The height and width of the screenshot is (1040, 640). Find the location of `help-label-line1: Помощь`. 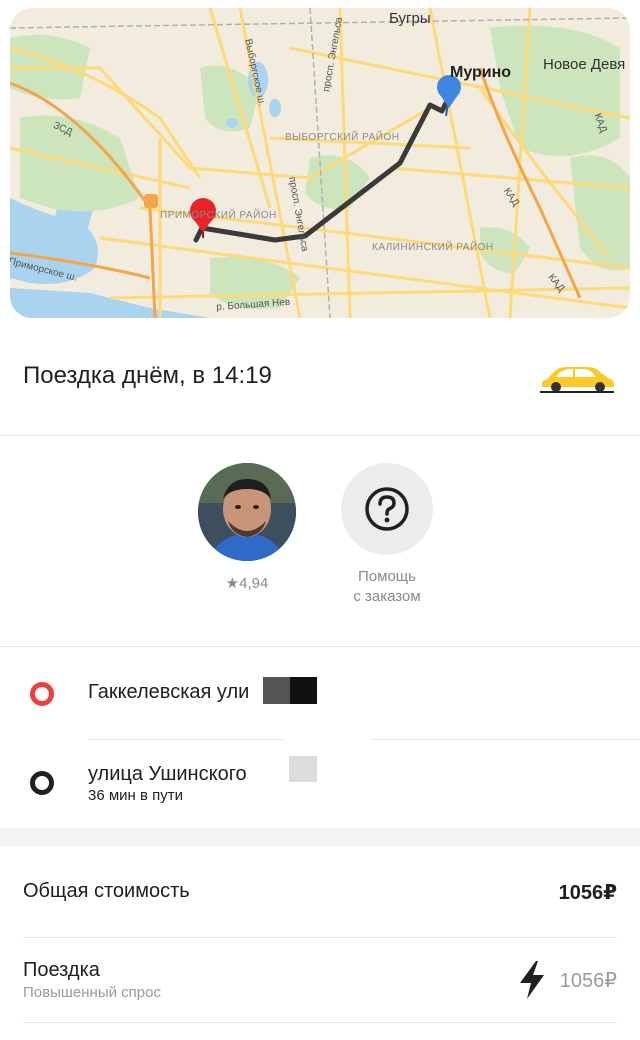

help-label-line1: Помощь is located at coordinates (387, 576).